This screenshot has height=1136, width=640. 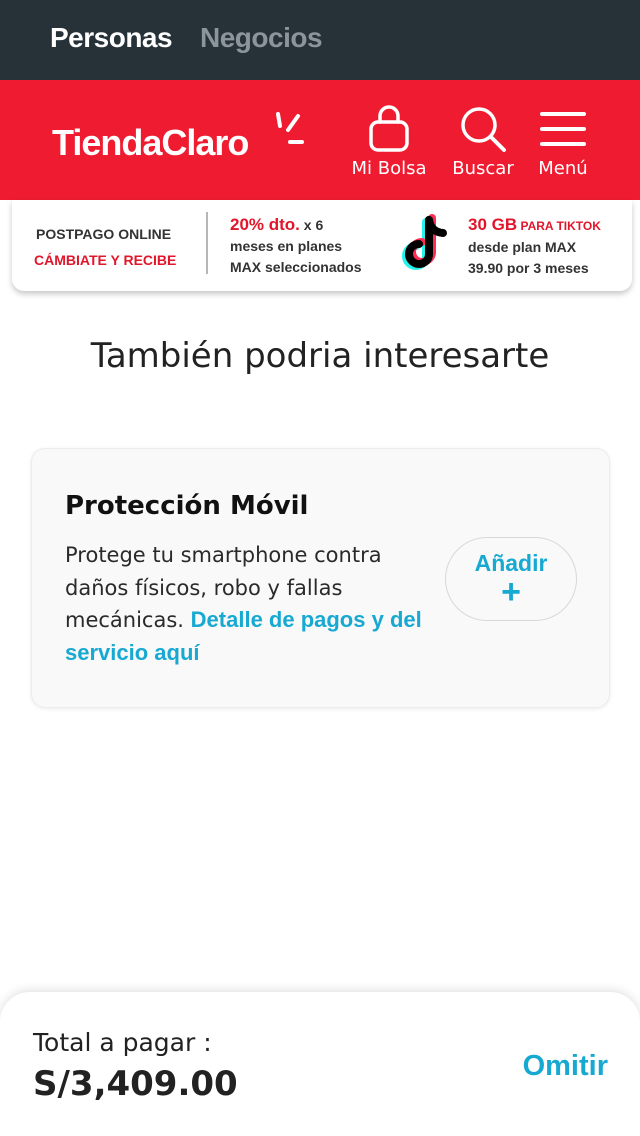 What do you see at coordinates (522, 247) in the screenshot?
I see `offer2-line2: desde plan MAX` at bounding box center [522, 247].